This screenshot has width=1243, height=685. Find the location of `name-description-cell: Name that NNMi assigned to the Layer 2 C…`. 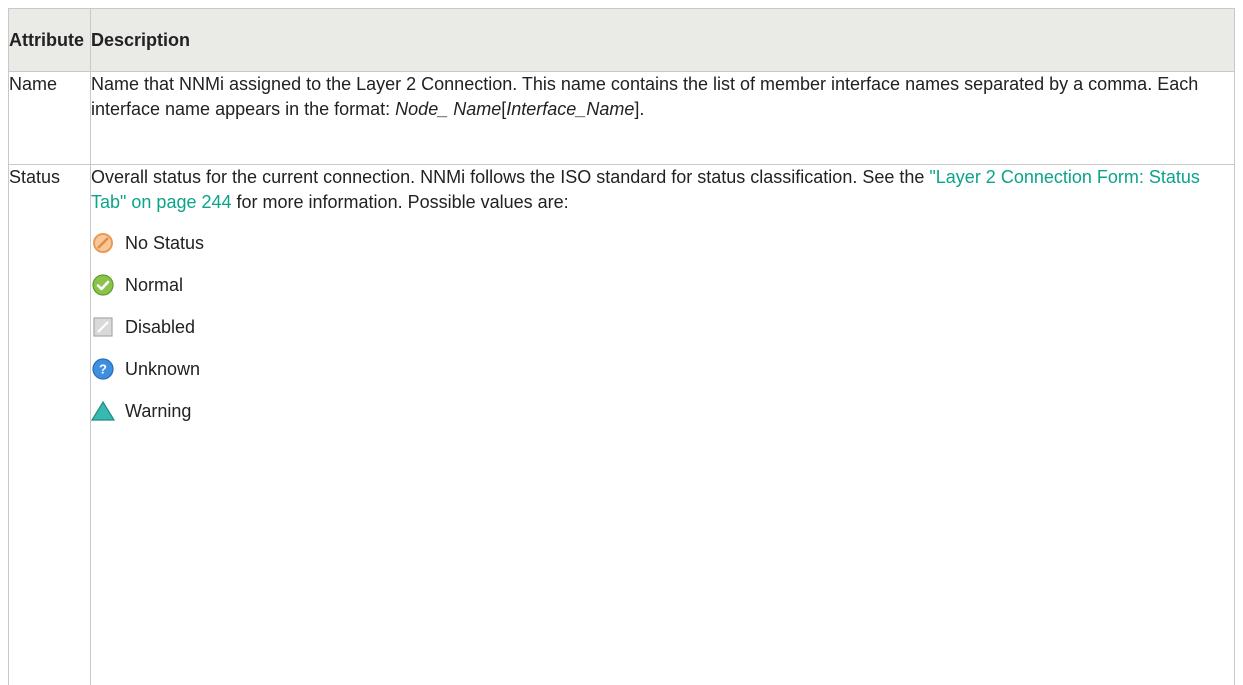

name-description-cell: Name that NNMi assigned to the Layer 2 C… is located at coordinates (663, 118).